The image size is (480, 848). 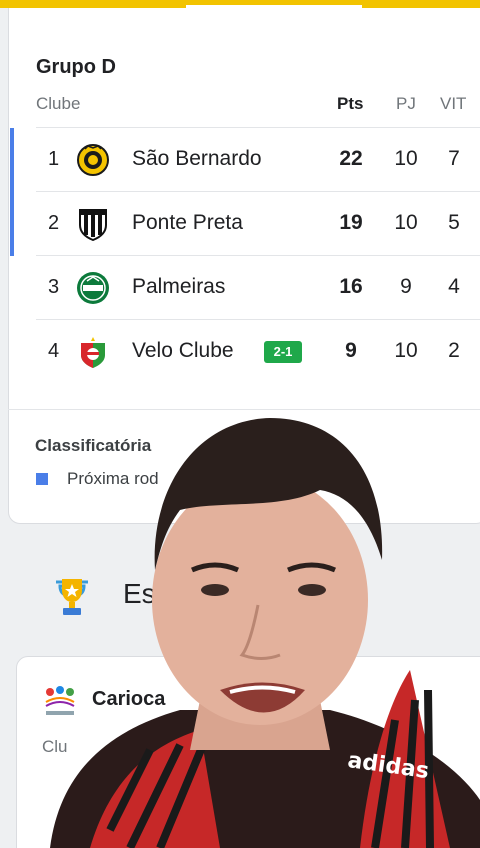 I want to click on played: 9, so click(x=406, y=286).